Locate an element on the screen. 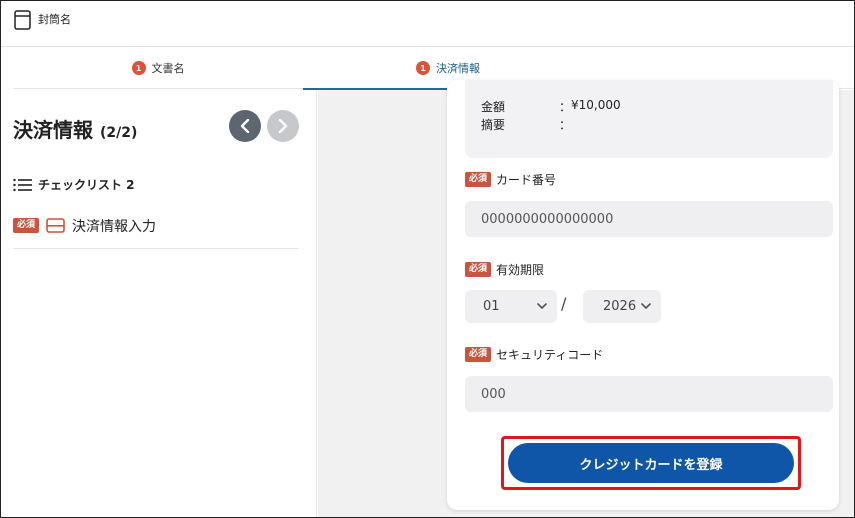 The image size is (855, 518). tab-label: 決済情報 is located at coordinates (458, 68).